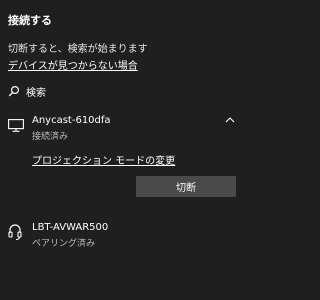  Describe the element at coordinates (122, 234) in the screenshot. I see `device-item-lbt: LBT-AVWAR500 ペアリング済み` at that location.